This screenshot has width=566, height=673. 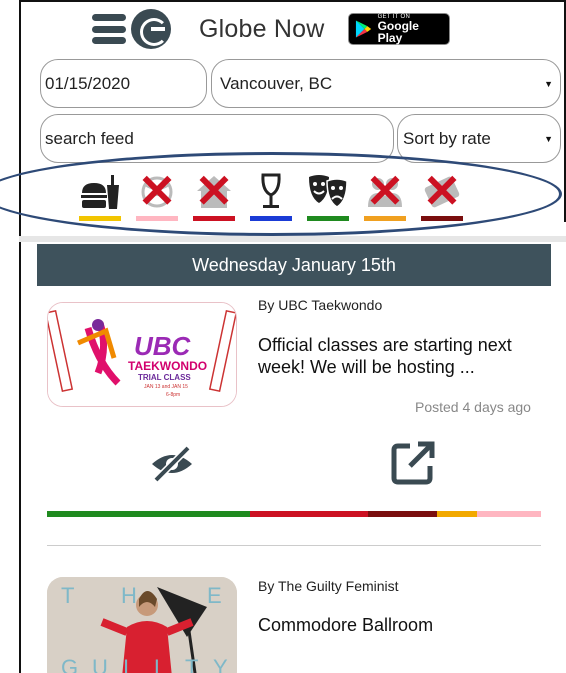 I want to click on category-drinks, so click(x=271, y=196).